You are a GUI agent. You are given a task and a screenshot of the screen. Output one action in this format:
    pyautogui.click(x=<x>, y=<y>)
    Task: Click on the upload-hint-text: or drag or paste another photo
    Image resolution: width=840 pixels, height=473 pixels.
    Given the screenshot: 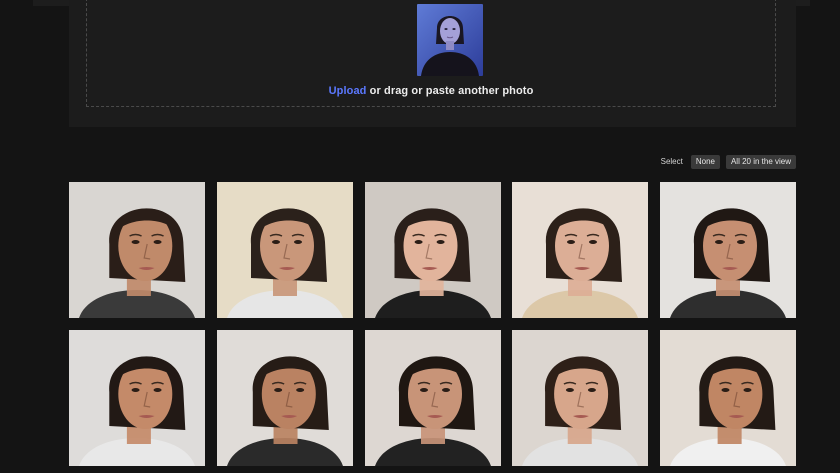 What is the action you would take?
    pyautogui.click(x=450, y=91)
    